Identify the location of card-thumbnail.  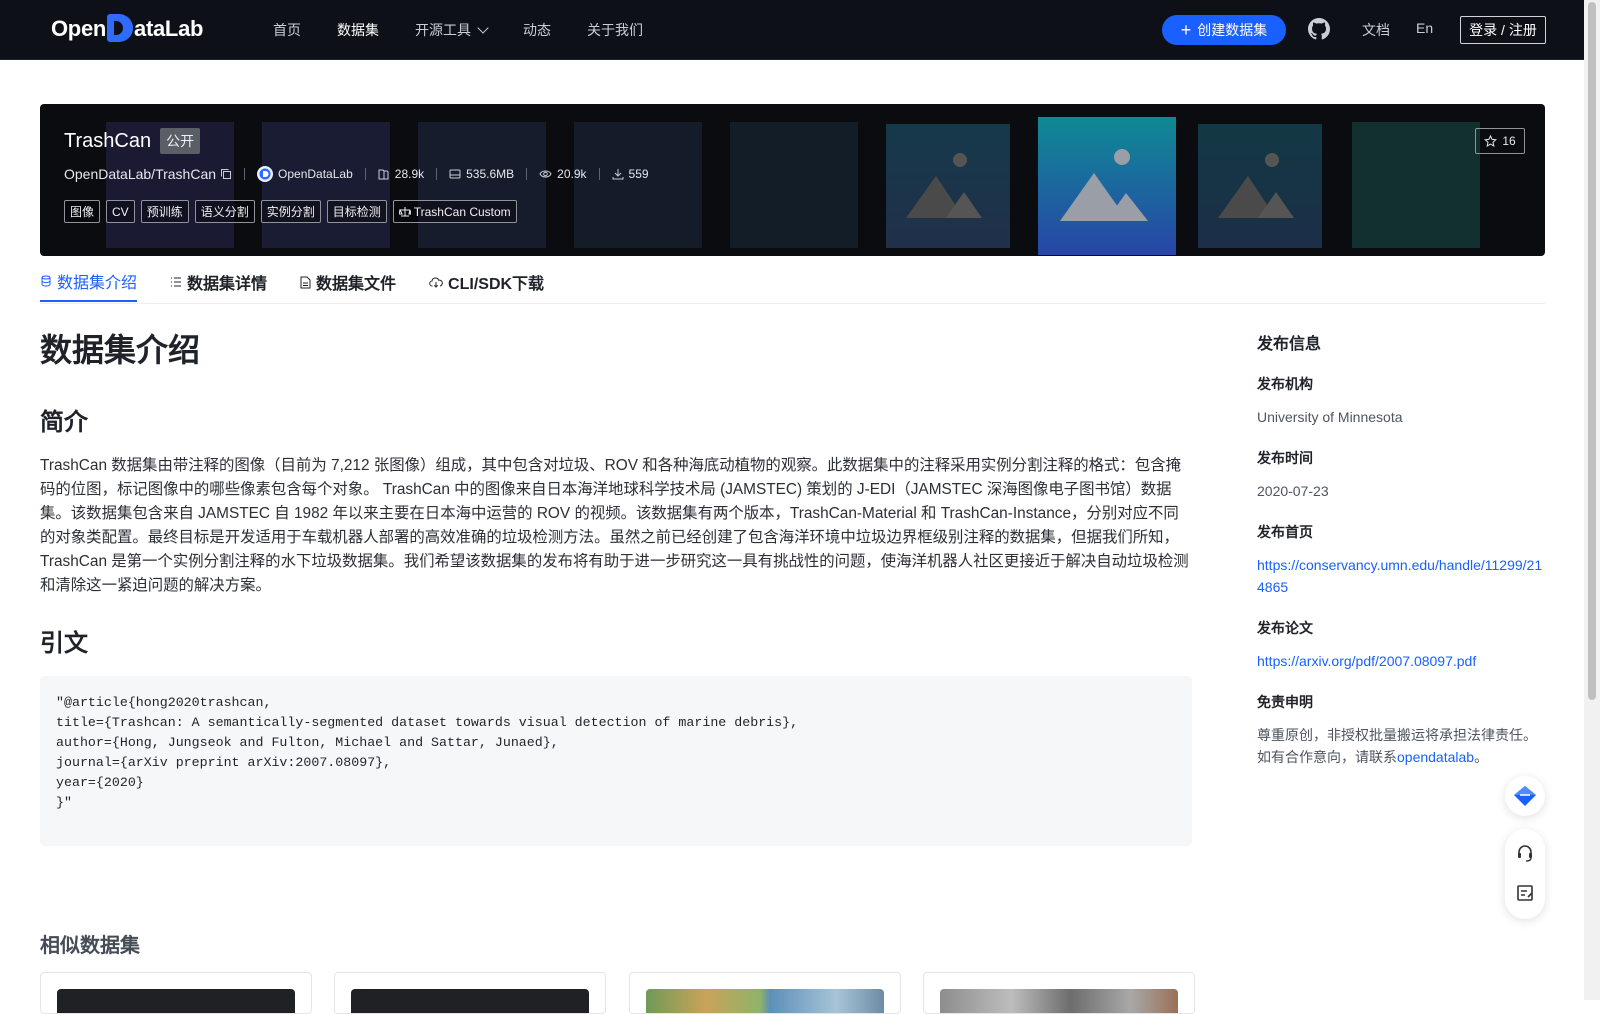
(470, 1001).